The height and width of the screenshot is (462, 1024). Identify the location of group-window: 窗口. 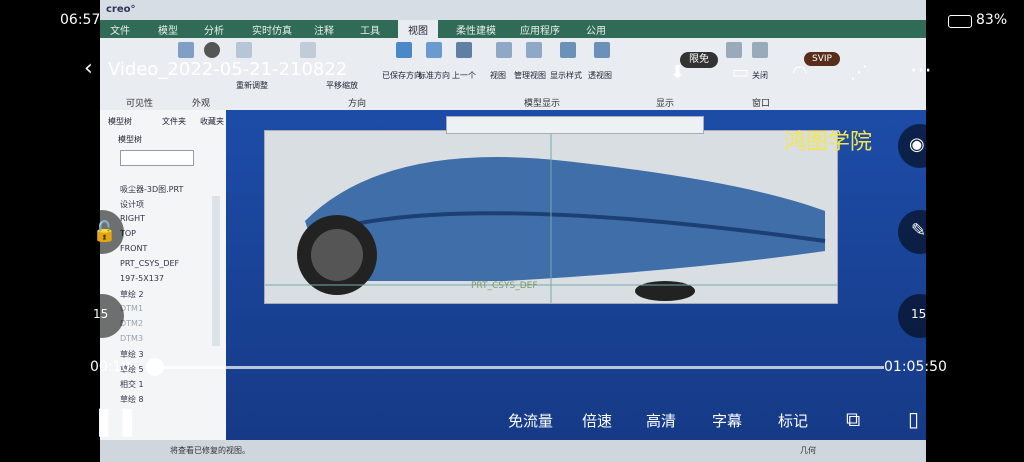
(761, 104).